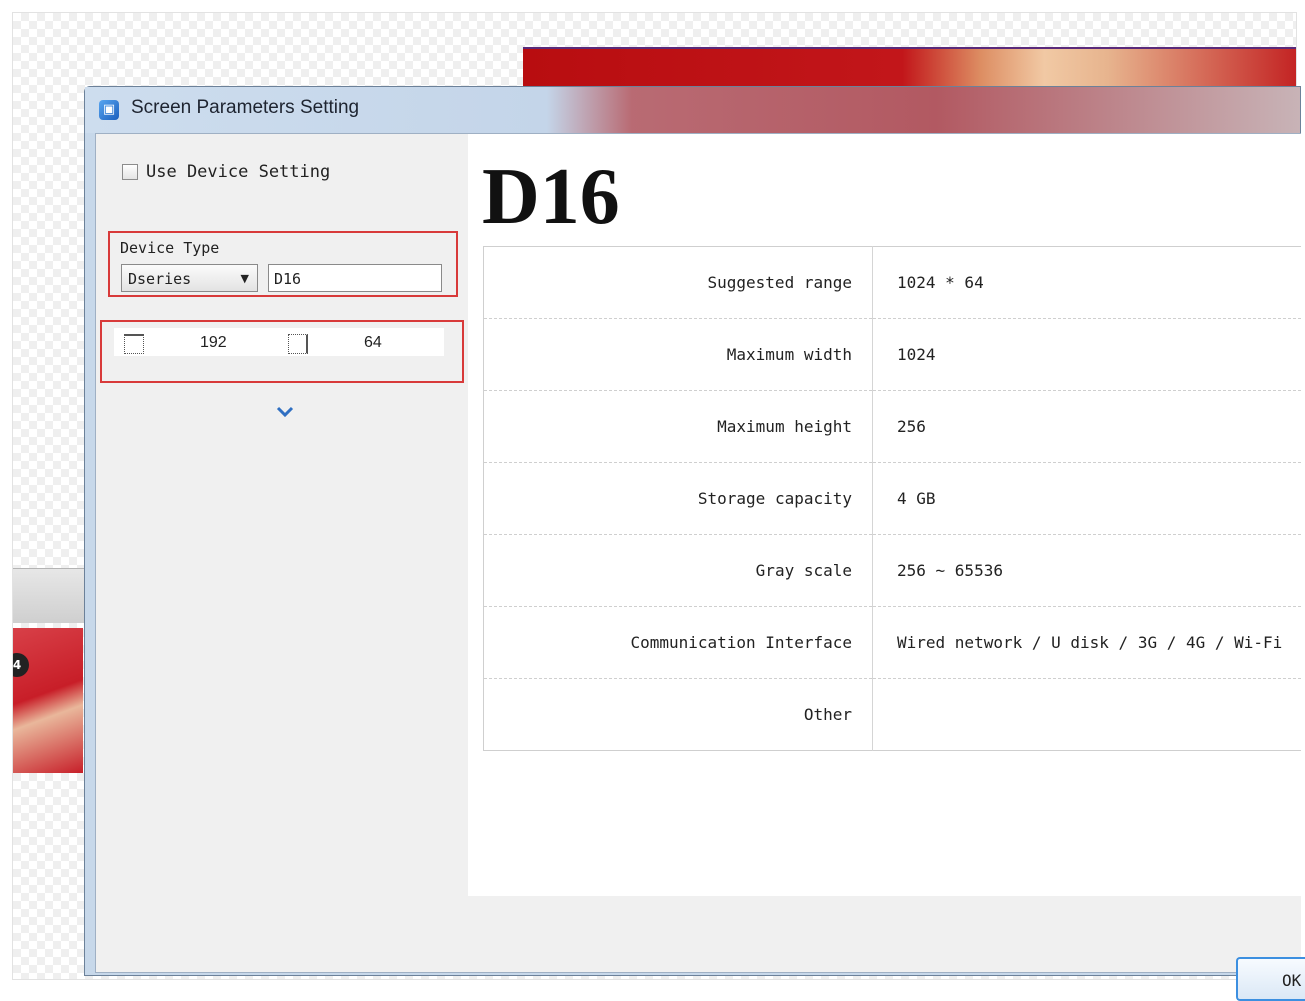  I want to click on series-select: Dseries ▼, so click(189, 278).